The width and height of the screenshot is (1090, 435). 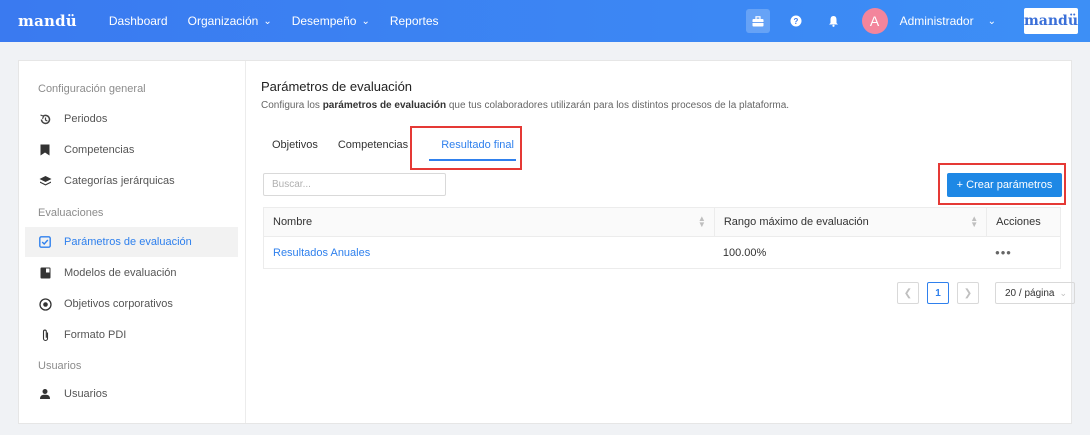 I want to click on nav-label: Reportes, so click(x=414, y=21).